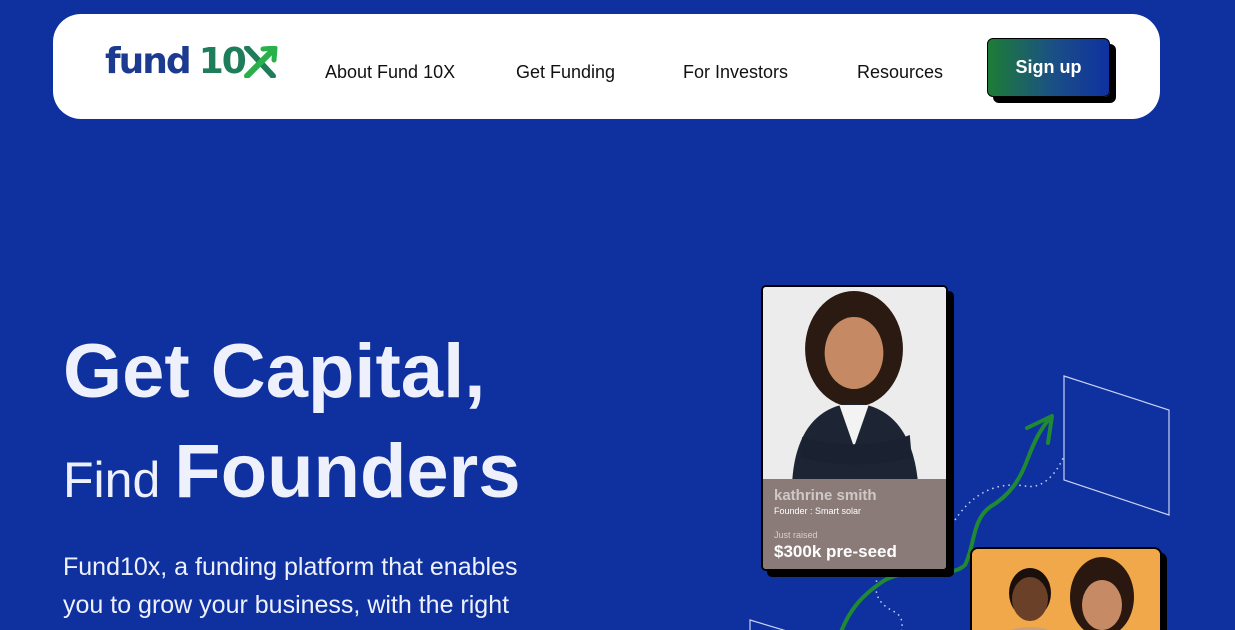  Describe the element at coordinates (854, 383) in the screenshot. I see `founder-photo` at that location.